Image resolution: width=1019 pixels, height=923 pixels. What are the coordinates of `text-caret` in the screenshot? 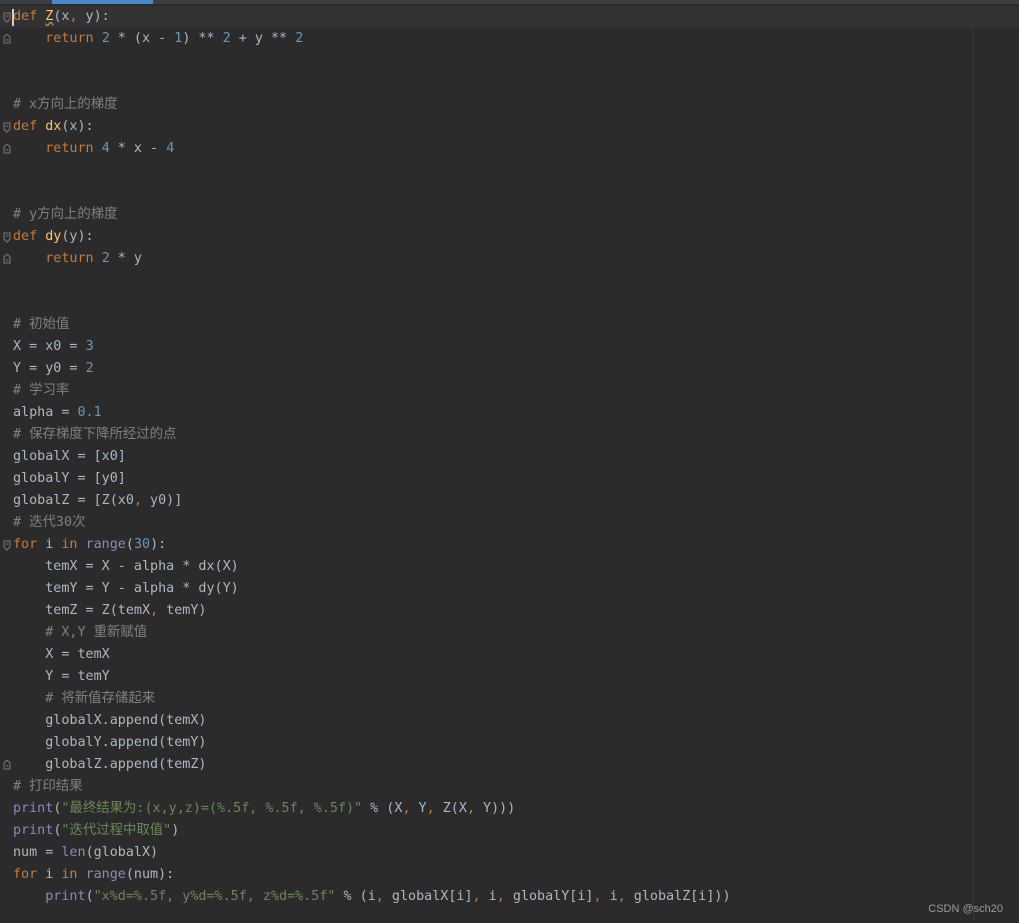 It's located at (13, 17).